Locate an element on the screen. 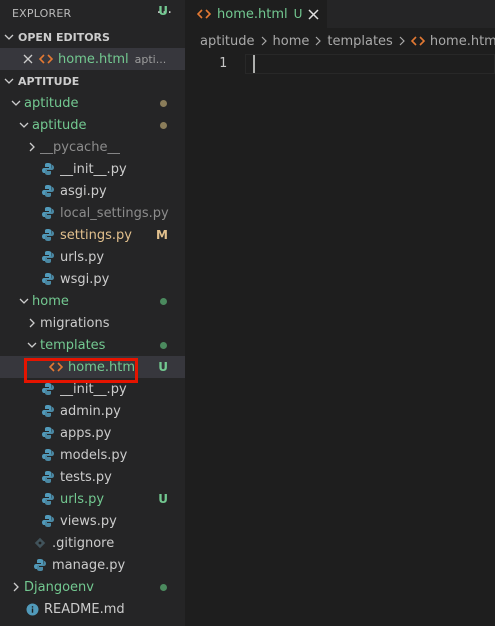 The image size is (495, 626). tree-item-label: home.html is located at coordinates (103, 367).